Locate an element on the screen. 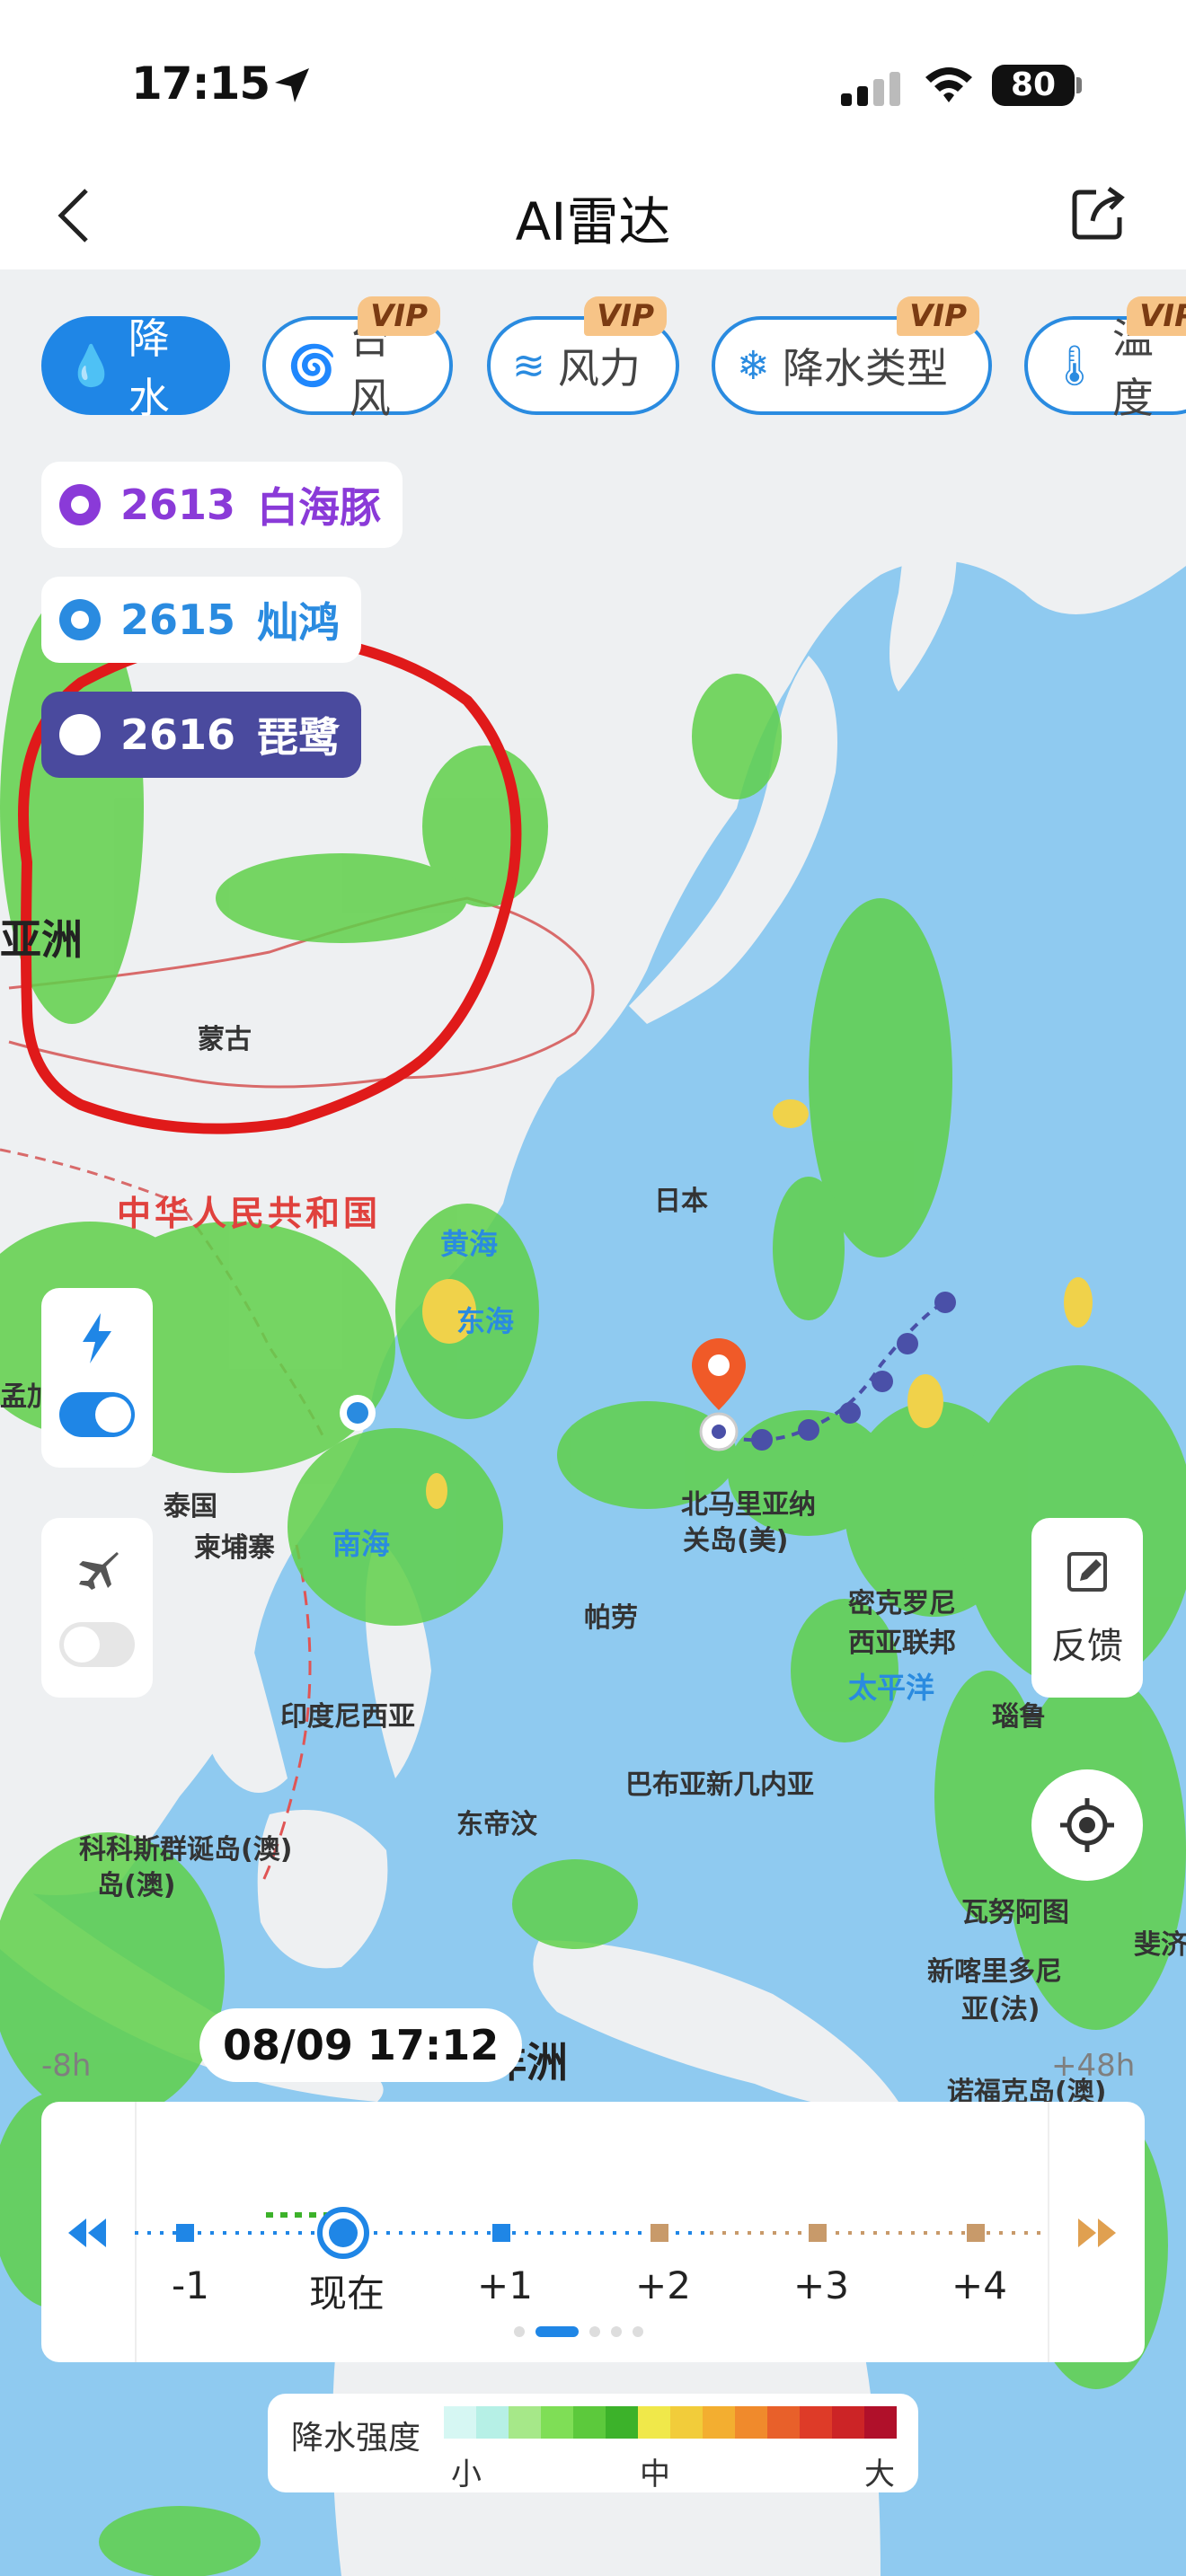  timeline-tick: 现在 is located at coordinates (347, 2290).